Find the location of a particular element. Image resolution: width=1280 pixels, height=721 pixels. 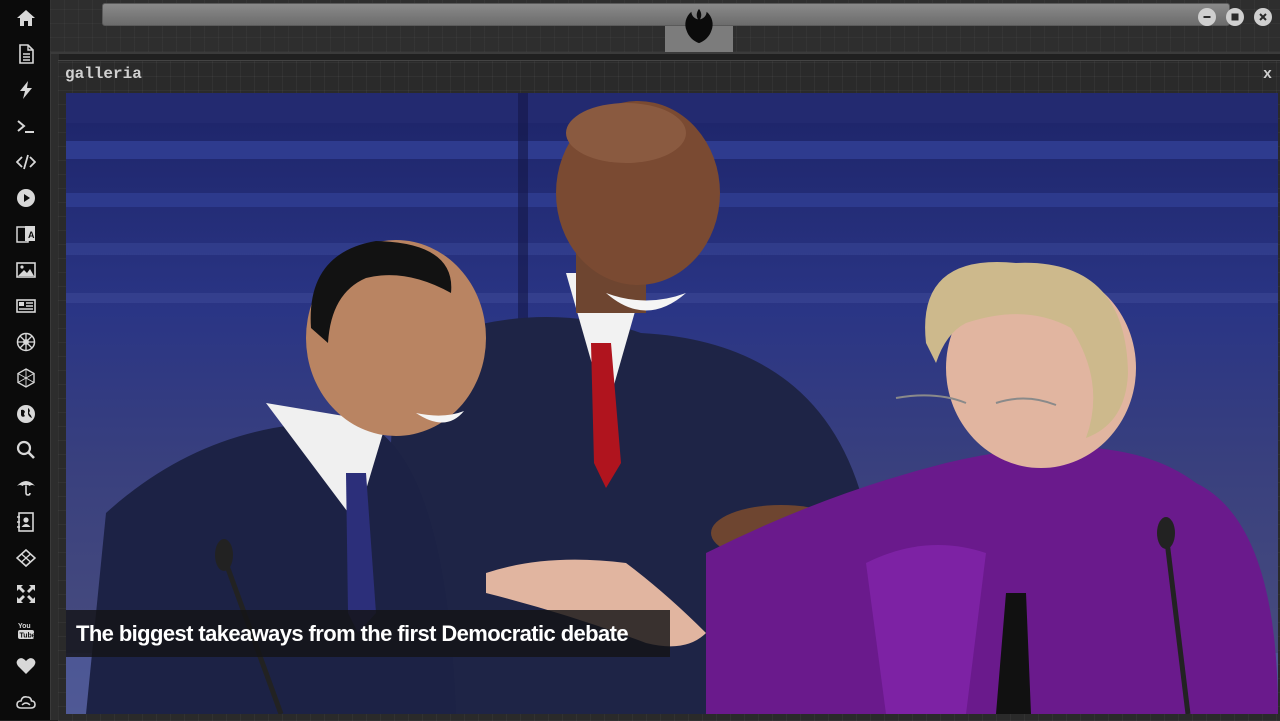

close-button is located at coordinates (1263, 17).